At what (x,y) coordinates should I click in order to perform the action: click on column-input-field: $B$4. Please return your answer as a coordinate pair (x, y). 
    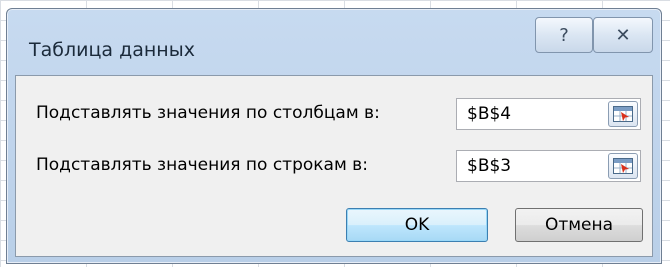
    Looking at the image, I should click on (548, 114).